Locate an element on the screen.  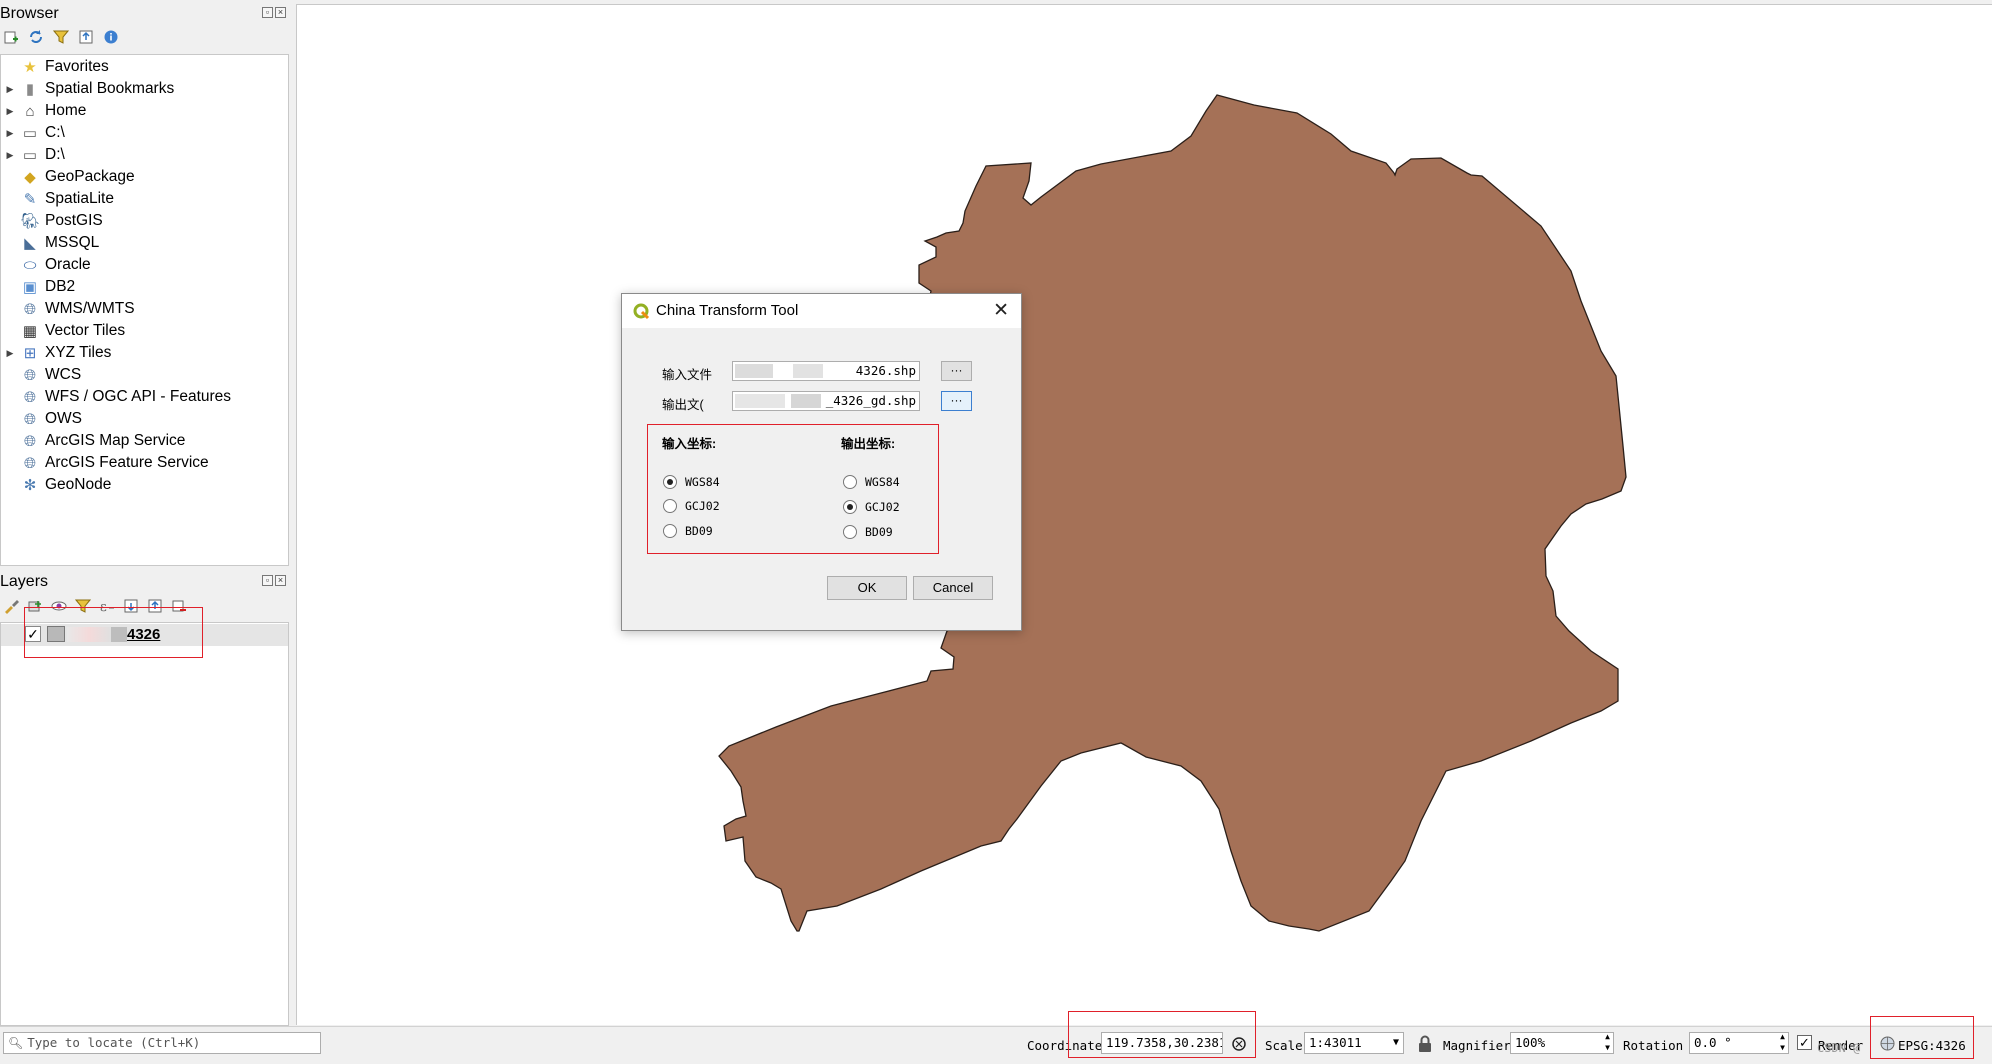
home-icon: ⌂ is located at coordinates (30, 111).